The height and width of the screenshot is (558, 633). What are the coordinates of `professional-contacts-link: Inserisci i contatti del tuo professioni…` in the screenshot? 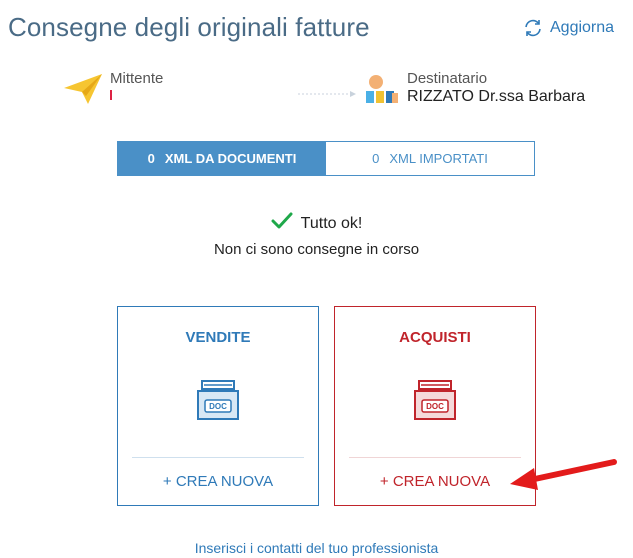 It's located at (316, 548).